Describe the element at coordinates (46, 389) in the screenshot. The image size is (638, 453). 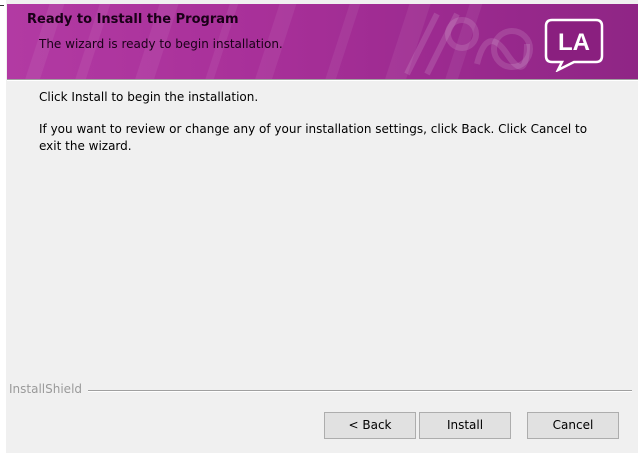
I see `installshield-label: InstallShield` at that location.